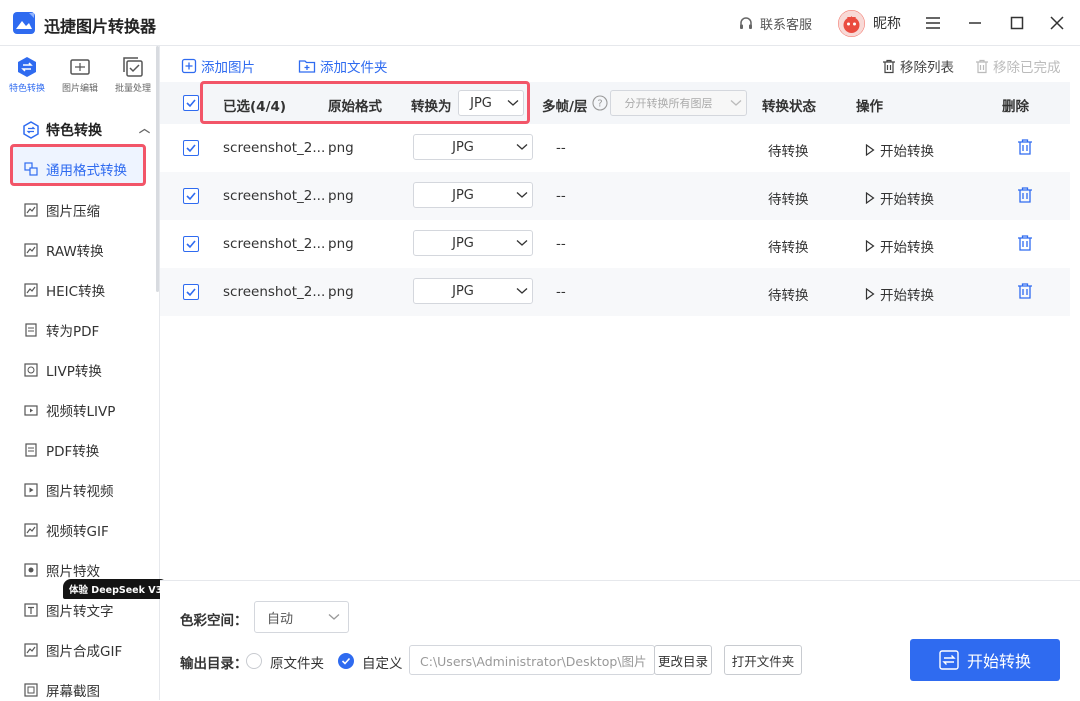 The image size is (1080, 701). What do you see at coordinates (27, 73) in the screenshot?
I see `topnav-feature-convert: 特色转换` at bounding box center [27, 73].